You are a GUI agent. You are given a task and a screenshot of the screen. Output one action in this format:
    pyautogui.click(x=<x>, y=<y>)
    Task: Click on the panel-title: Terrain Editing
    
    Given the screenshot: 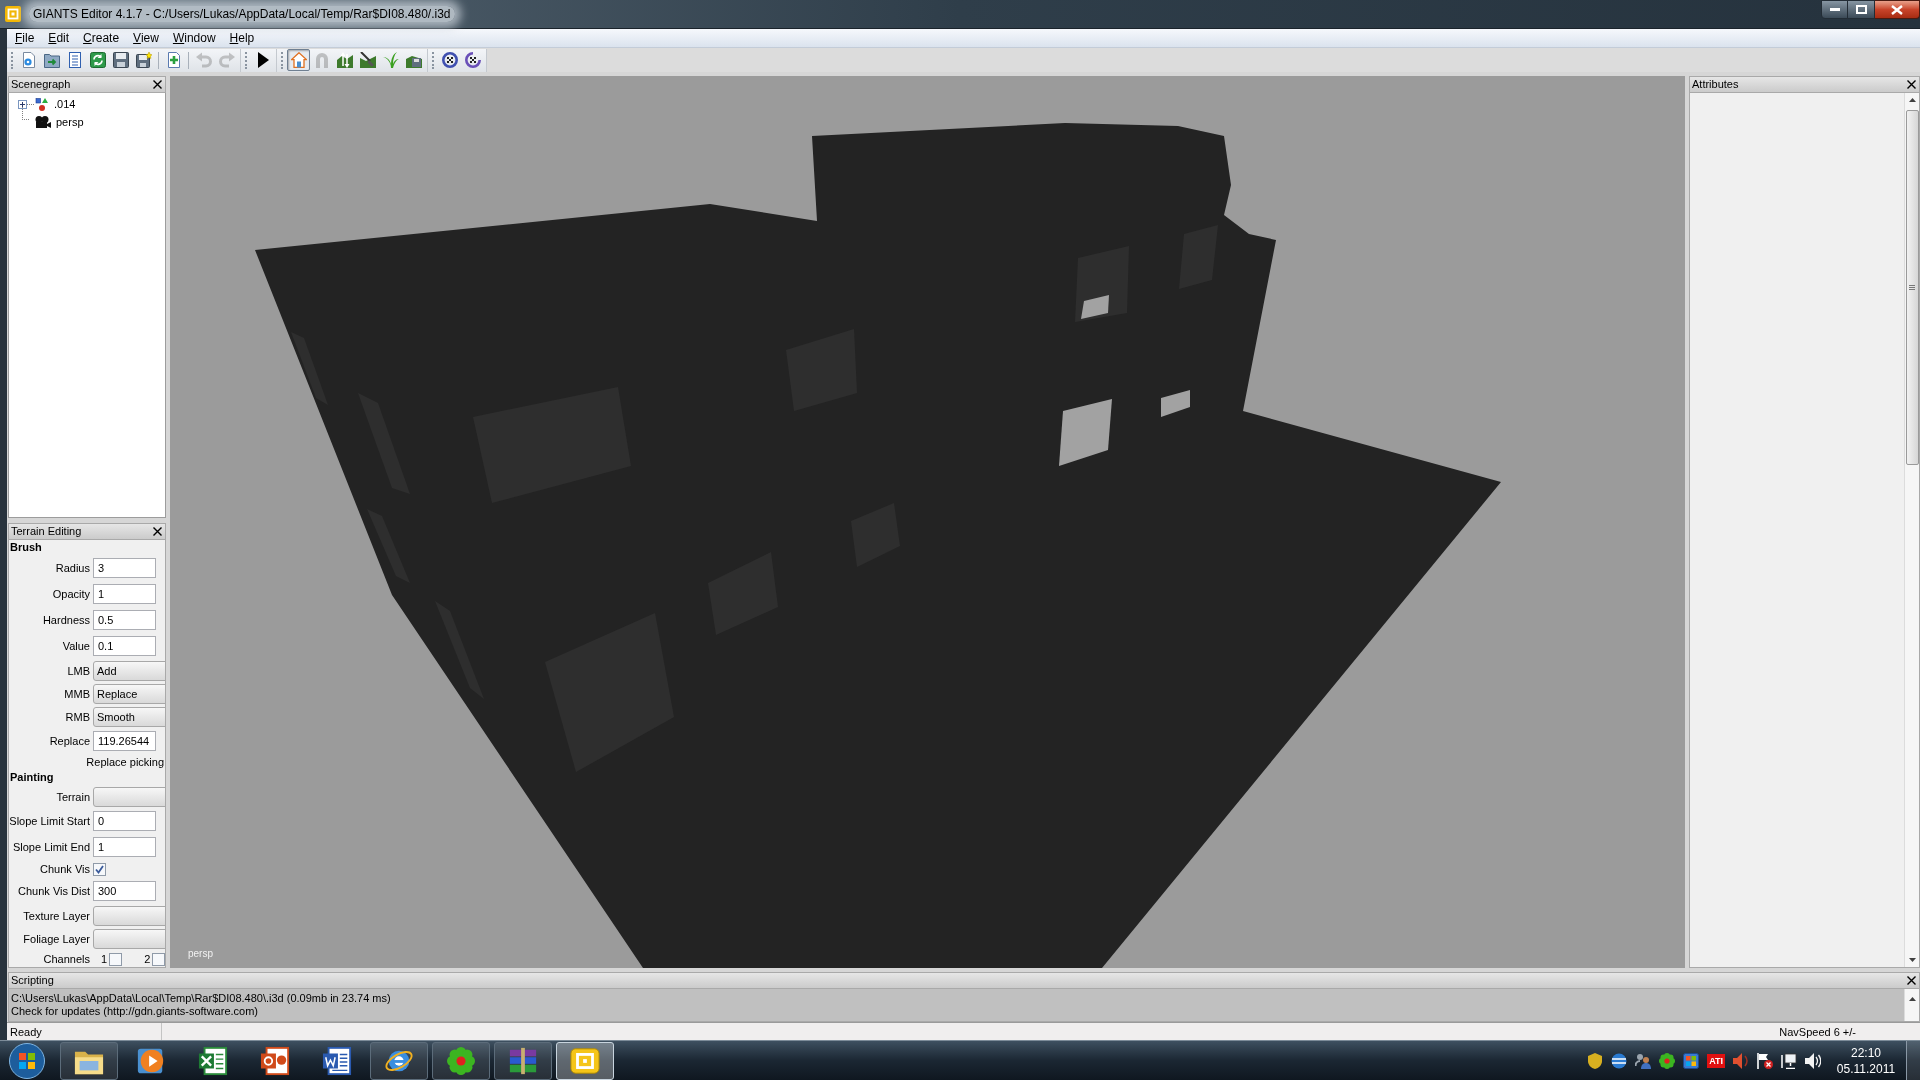 What is the action you would take?
    pyautogui.click(x=46, y=531)
    